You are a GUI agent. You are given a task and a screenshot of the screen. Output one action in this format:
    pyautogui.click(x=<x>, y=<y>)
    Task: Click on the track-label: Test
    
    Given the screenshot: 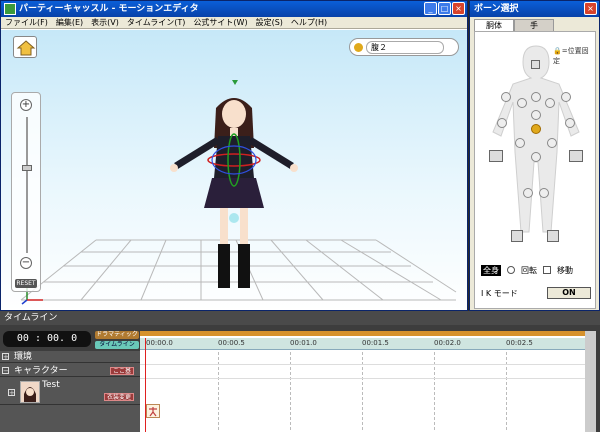 What is the action you would take?
    pyautogui.click(x=51, y=385)
    